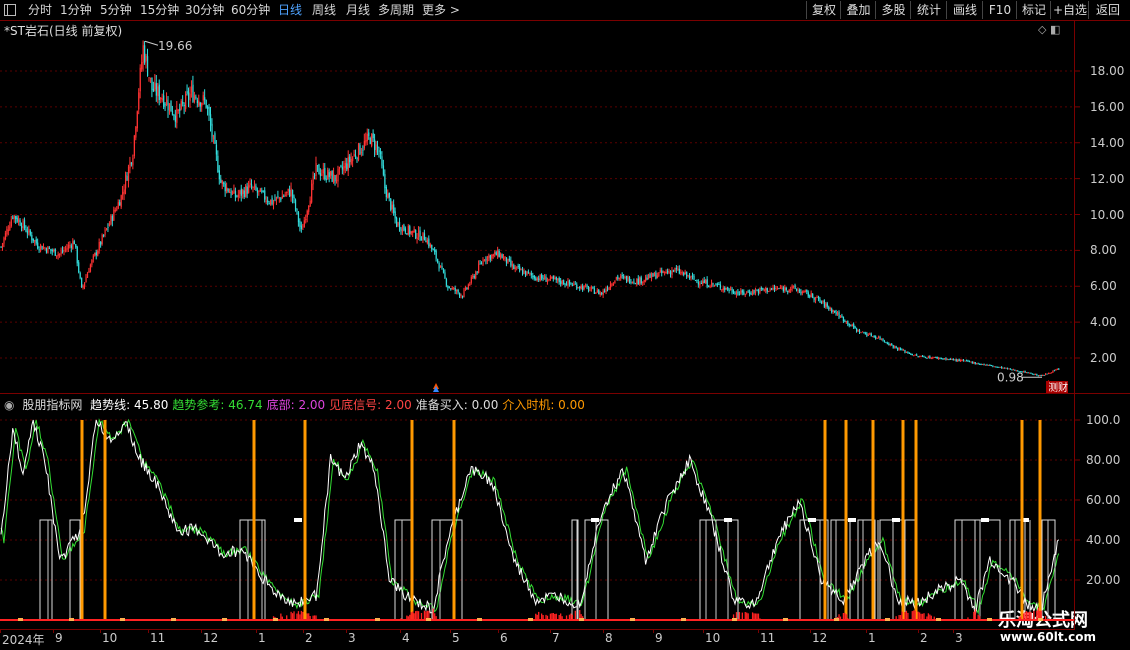 The width and height of the screenshot is (1130, 650). I want to click on price-tick: 2.00, so click(1103, 358).